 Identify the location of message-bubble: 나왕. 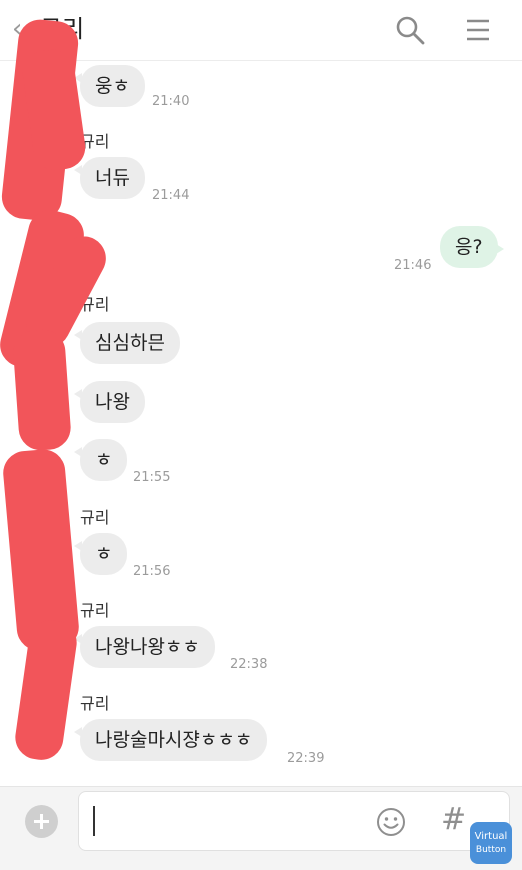
(109, 402).